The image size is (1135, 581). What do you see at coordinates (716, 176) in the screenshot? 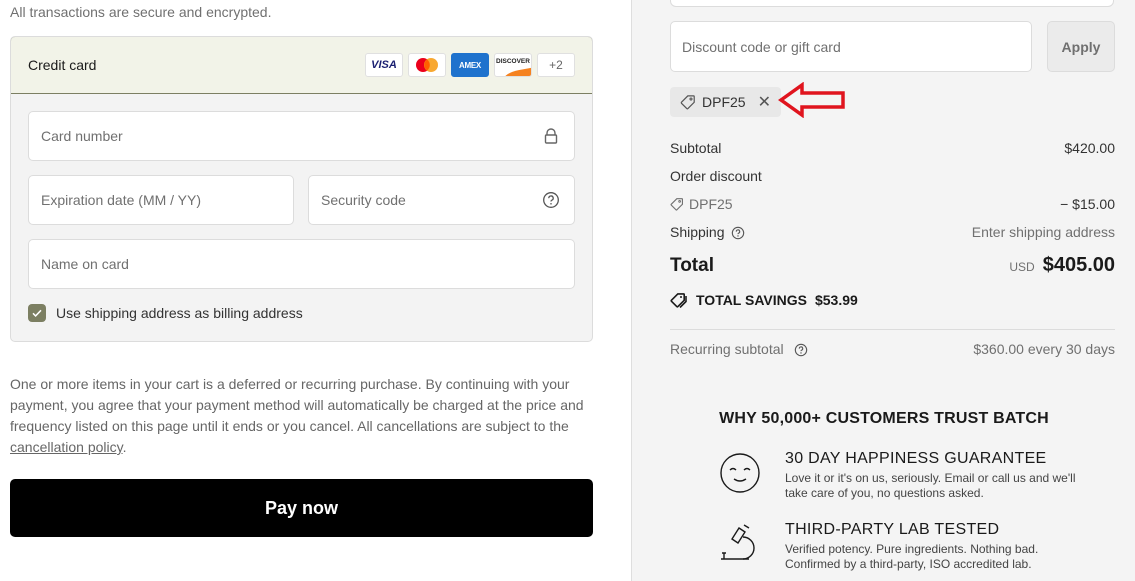
I see `order-discount-label: Order discount` at bounding box center [716, 176].